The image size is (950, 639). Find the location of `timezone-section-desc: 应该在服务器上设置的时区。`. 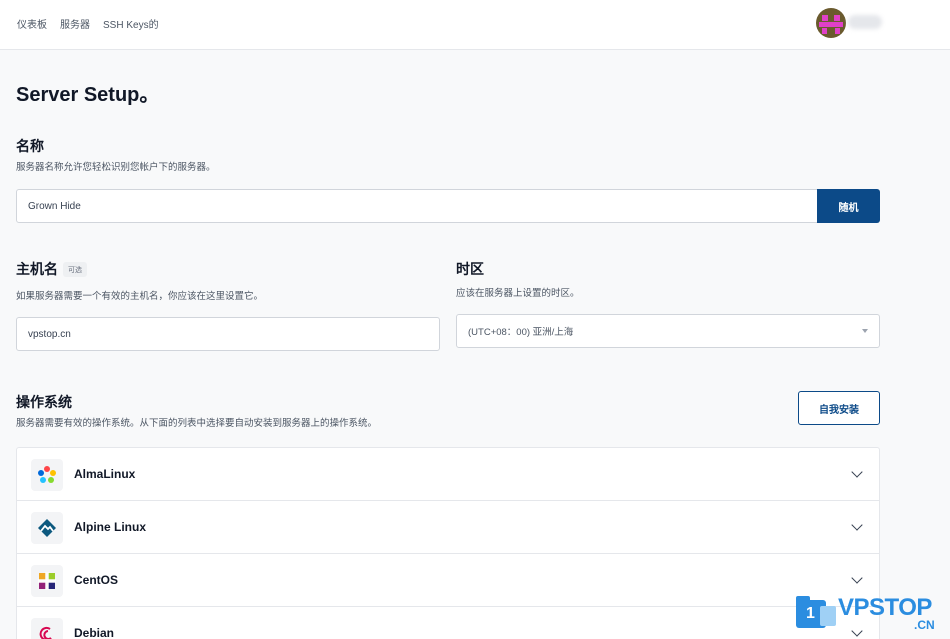

timezone-section-desc: 应该在服务器上设置的时区。 is located at coordinates (518, 293).